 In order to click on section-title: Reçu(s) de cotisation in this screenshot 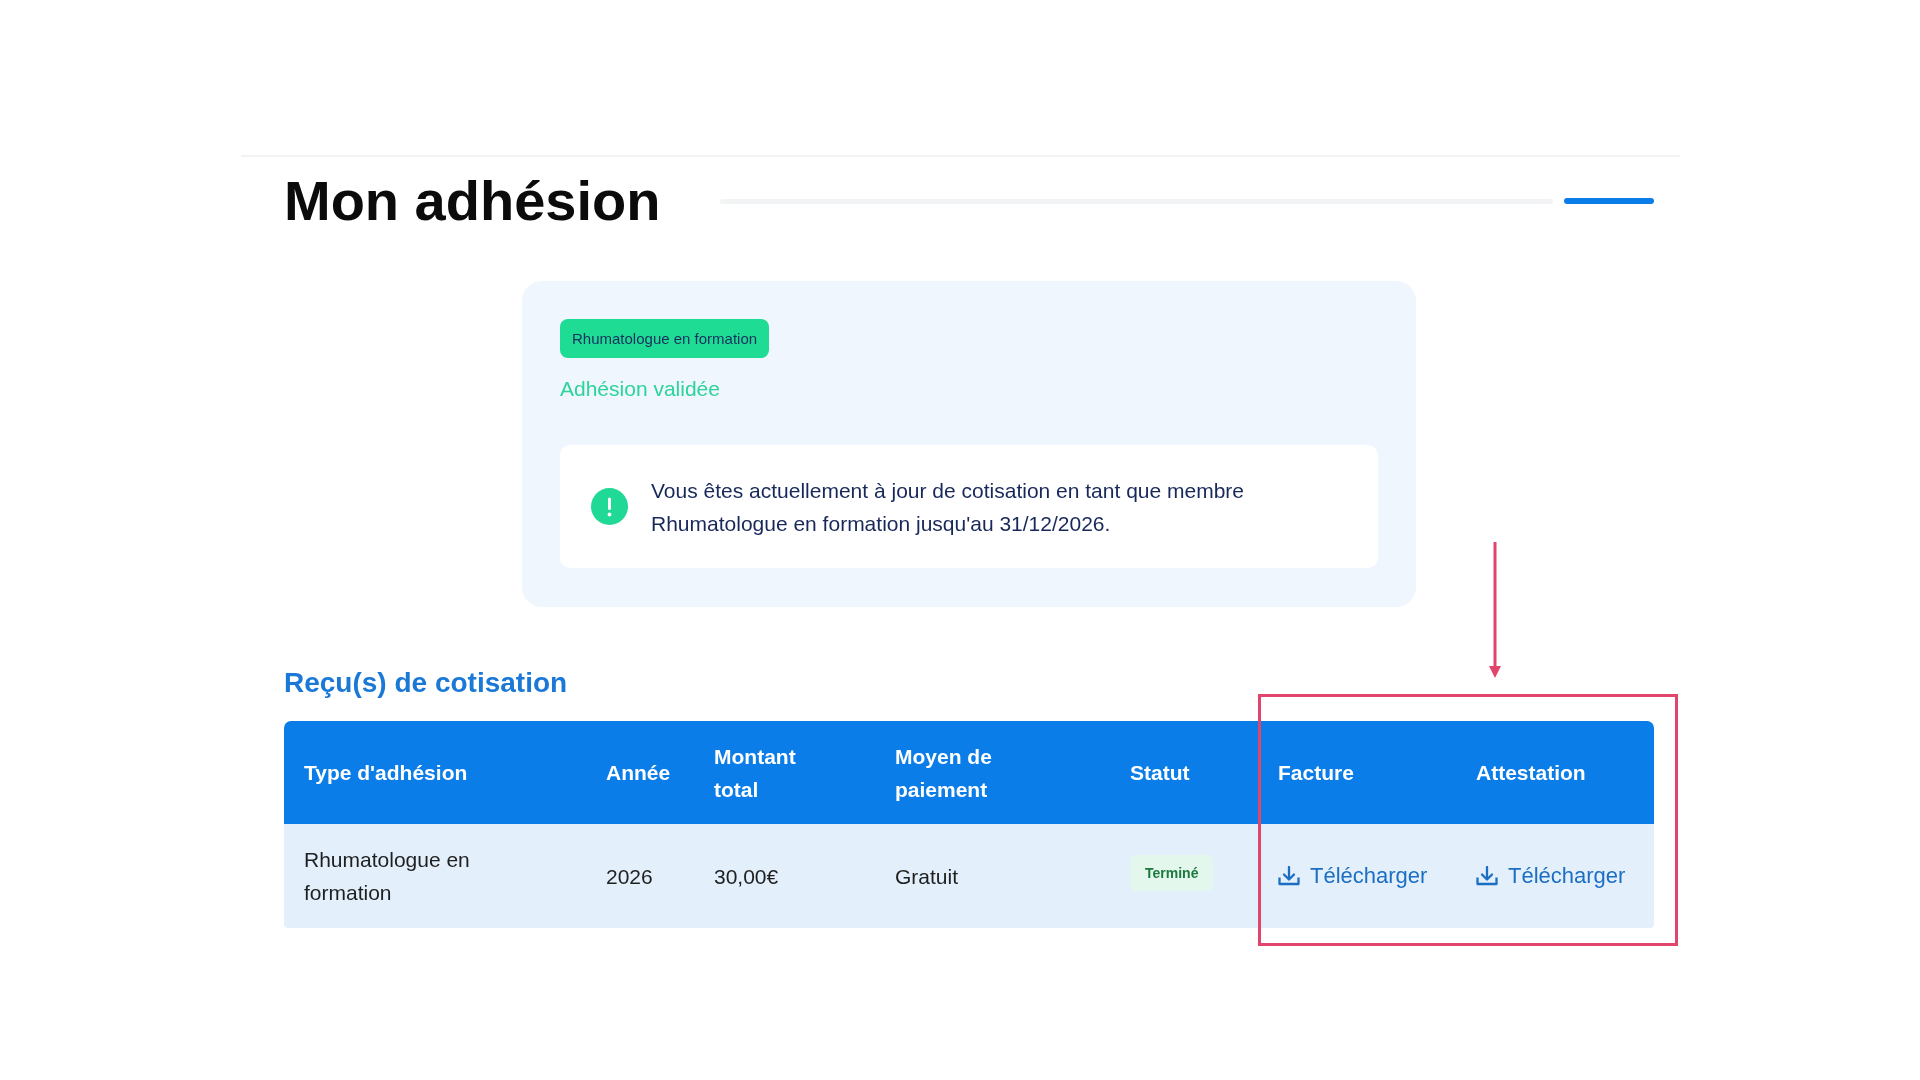, I will do `click(426, 683)`.